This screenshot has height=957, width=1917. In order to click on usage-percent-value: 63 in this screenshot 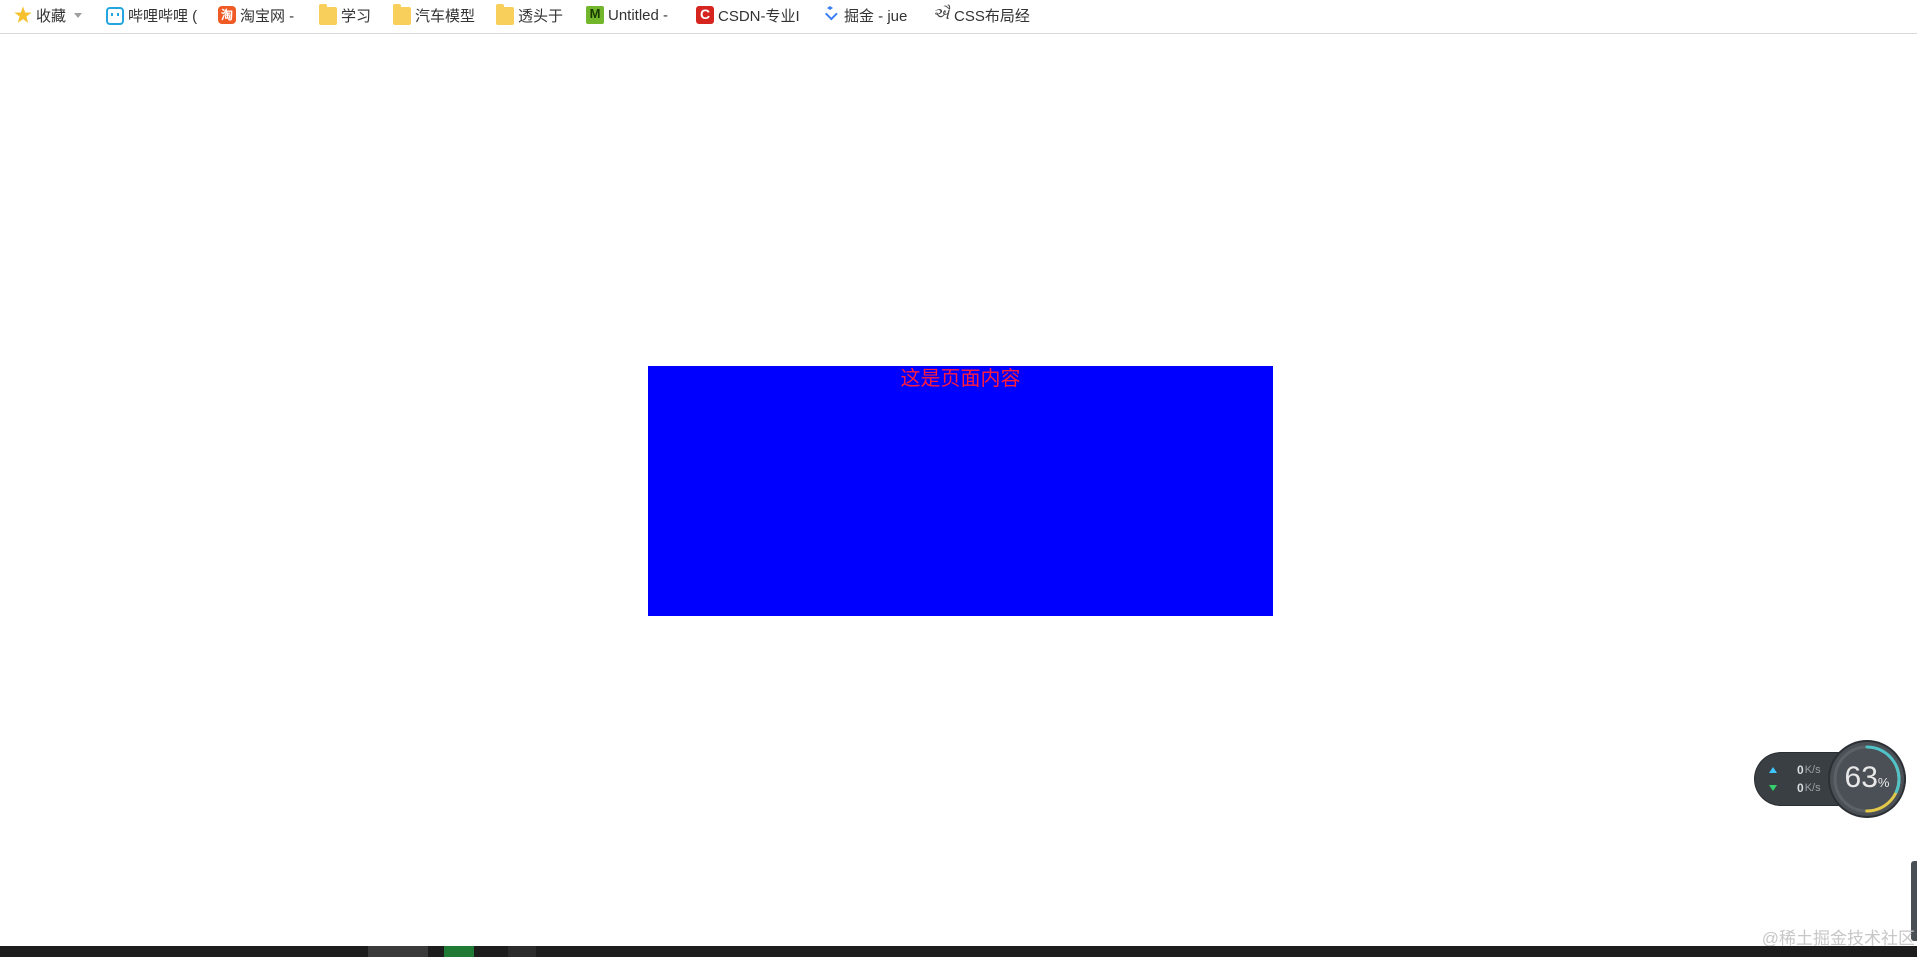, I will do `click(1861, 777)`.